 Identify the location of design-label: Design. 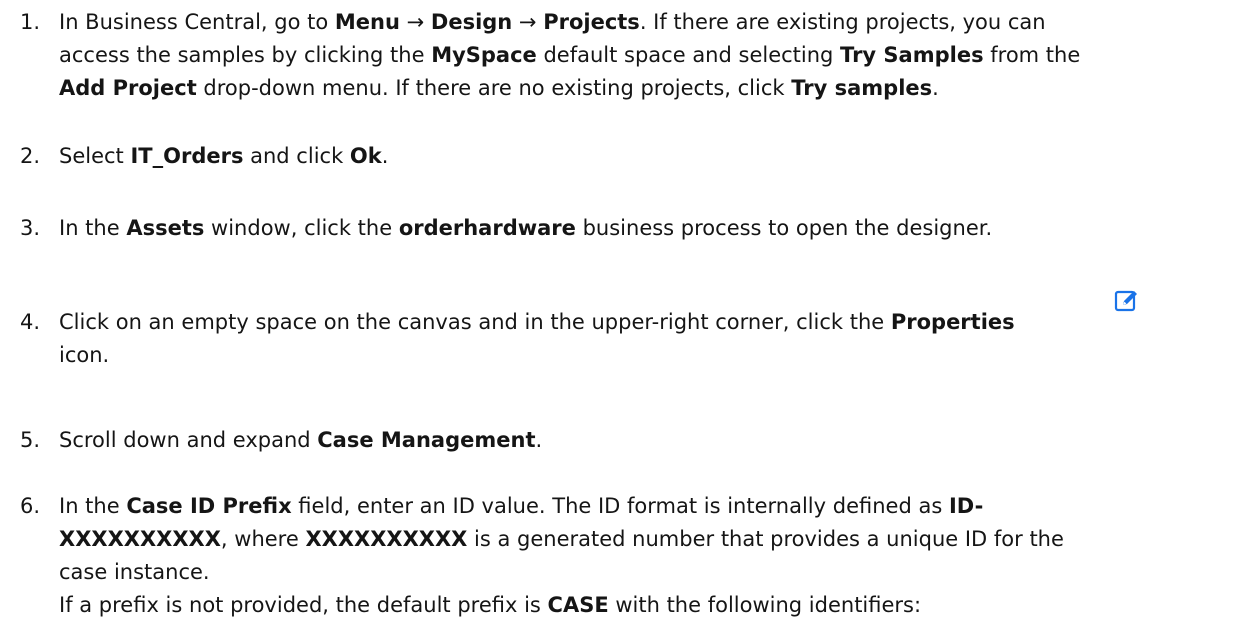
(471, 22).